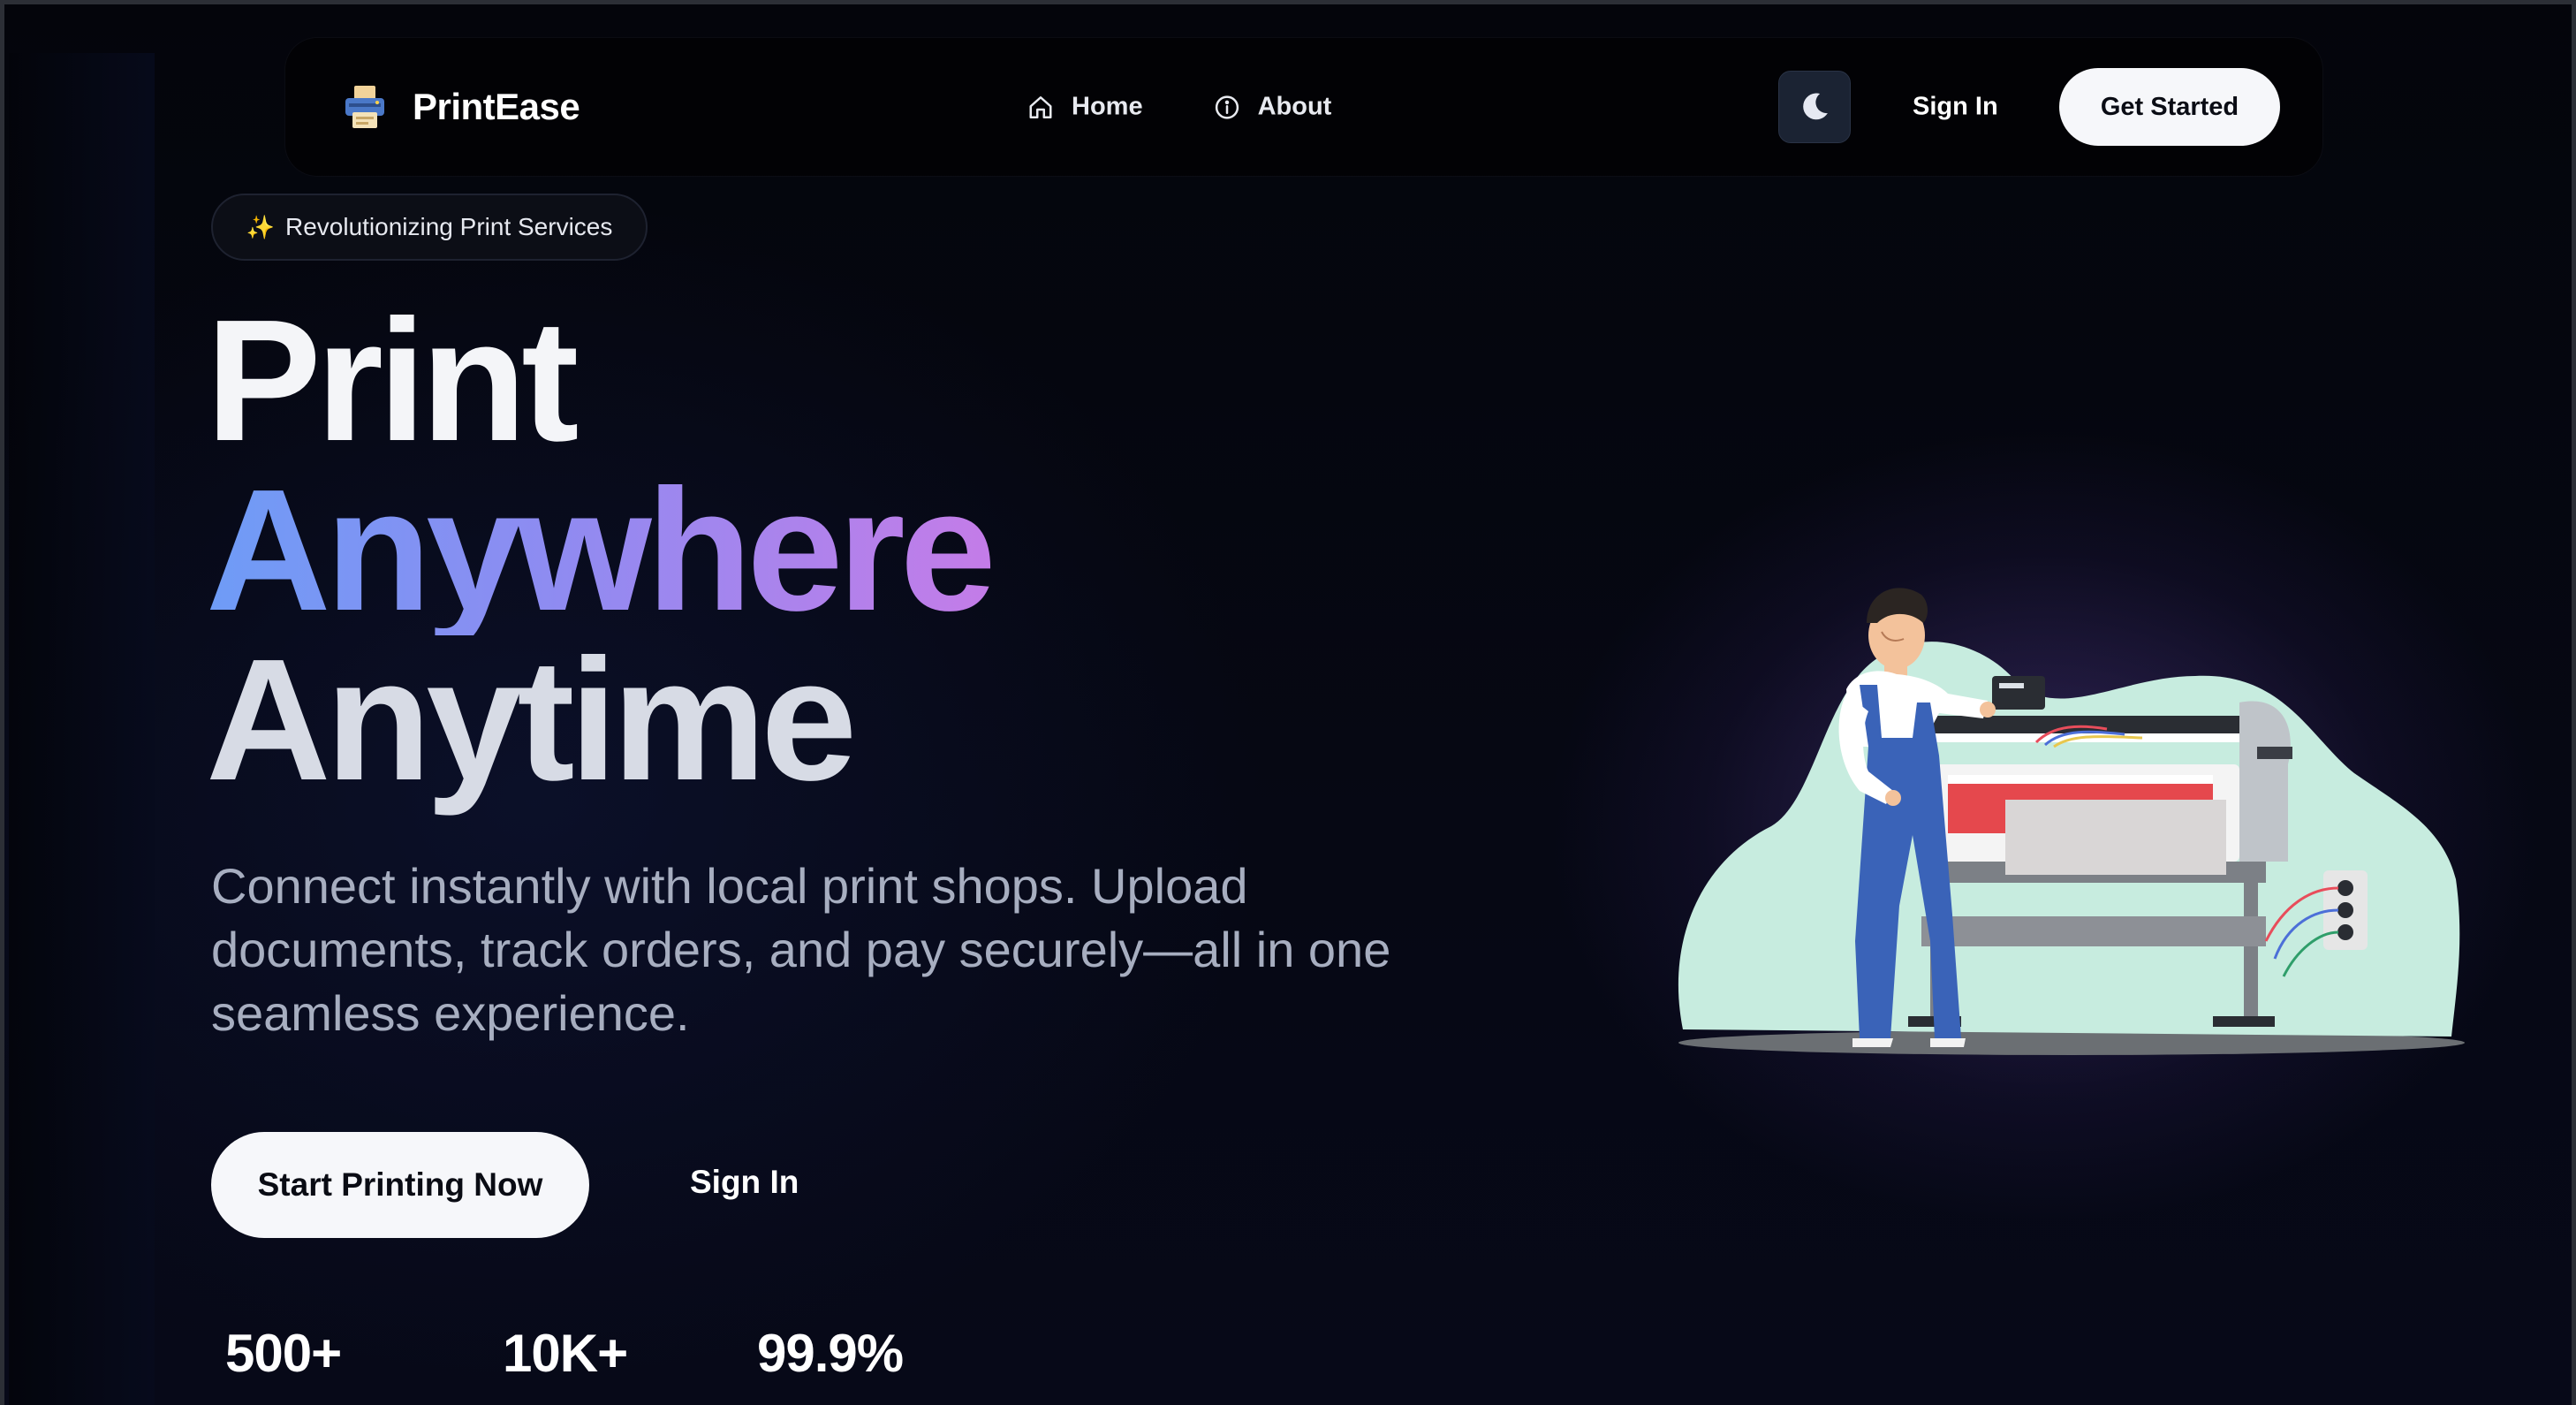  Describe the element at coordinates (260, 226) in the screenshot. I see `sparkles-icon: ✨` at that location.